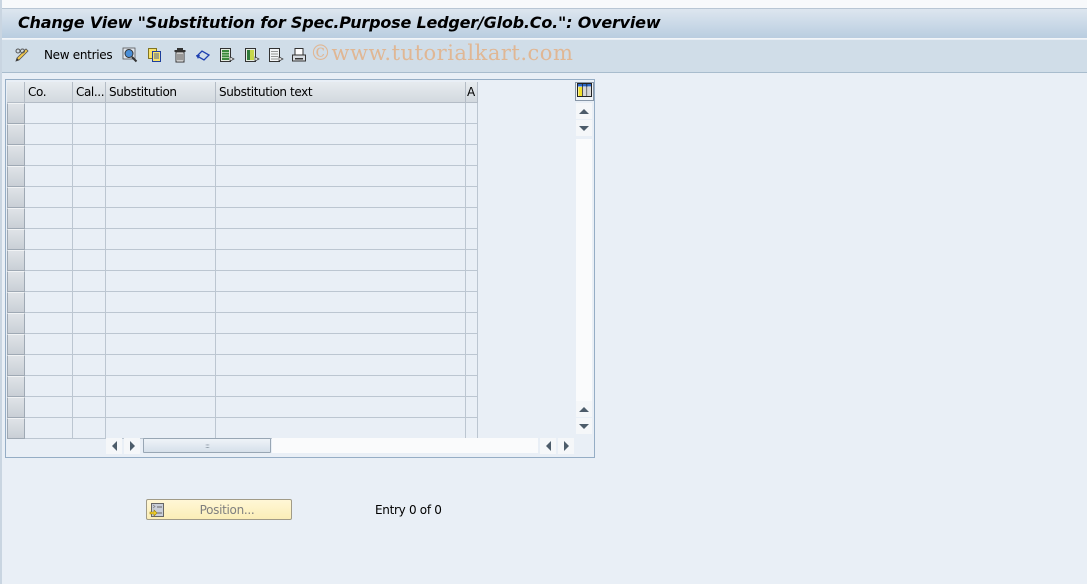 This screenshot has height=584, width=1087. I want to click on vertical-scroll-track, so click(584, 270).